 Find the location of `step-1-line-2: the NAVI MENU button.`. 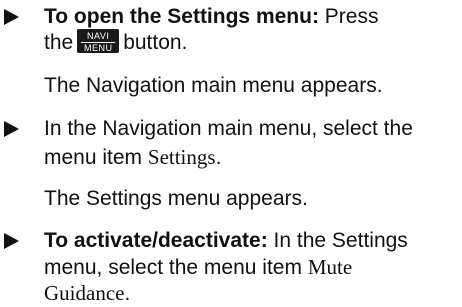

step-1-line-2: the NAVI MENU button. is located at coordinates (116, 43).